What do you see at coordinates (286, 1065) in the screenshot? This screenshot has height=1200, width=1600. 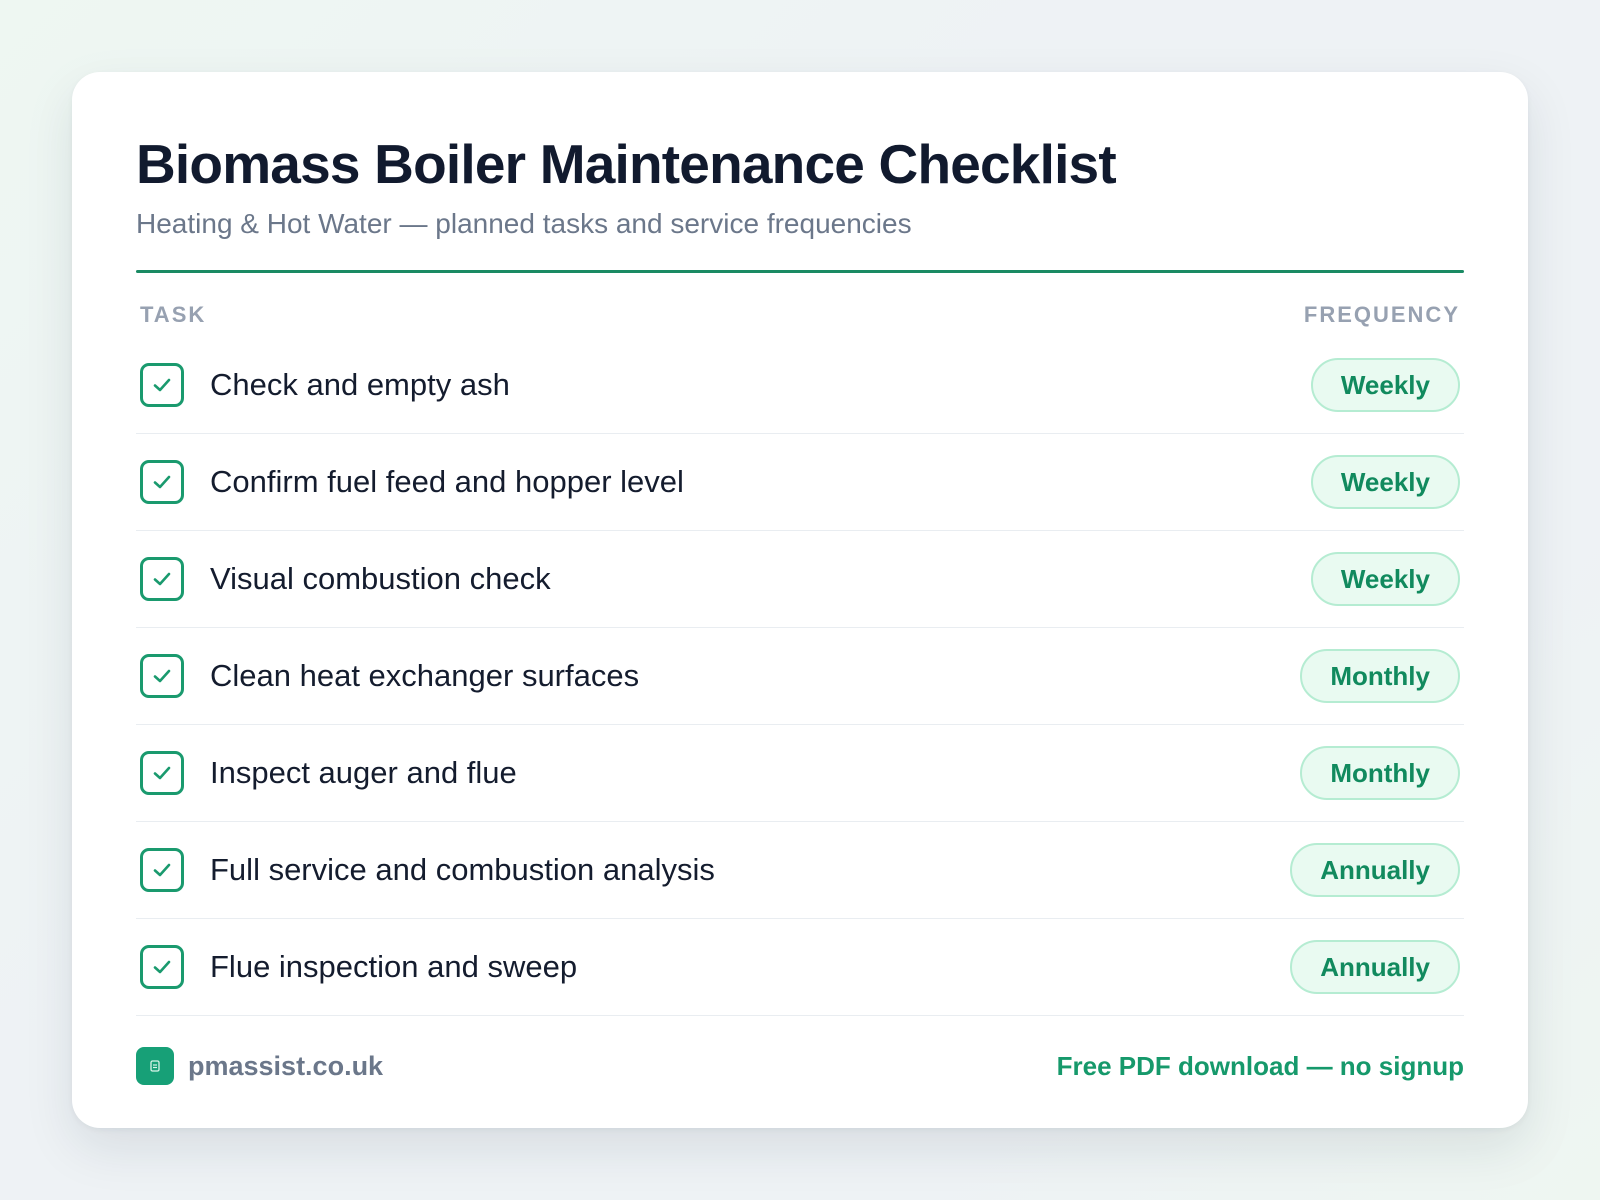 I see `site-name: pmassist.co.uk` at bounding box center [286, 1065].